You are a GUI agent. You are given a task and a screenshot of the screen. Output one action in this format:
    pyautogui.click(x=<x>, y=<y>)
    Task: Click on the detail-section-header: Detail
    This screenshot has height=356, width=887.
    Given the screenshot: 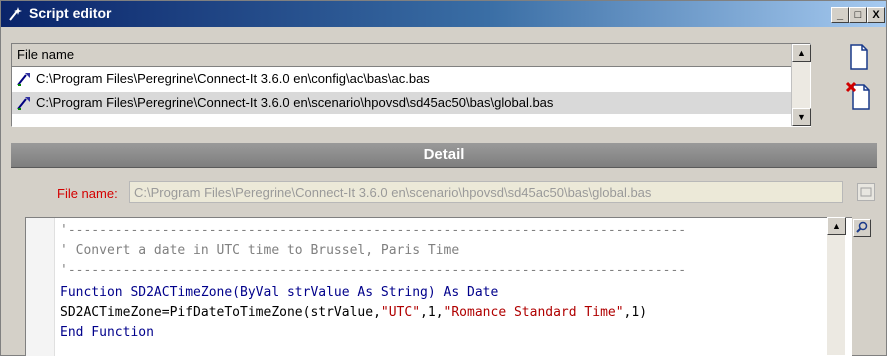 What is the action you would take?
    pyautogui.click(x=444, y=155)
    